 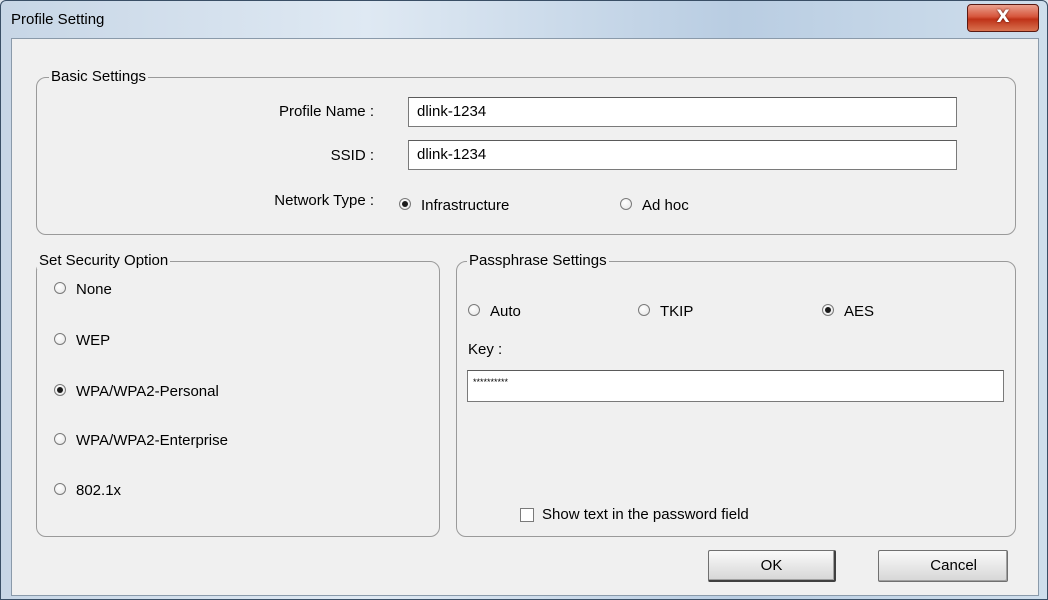 I want to click on radio-label: Ad hoc, so click(x=665, y=205).